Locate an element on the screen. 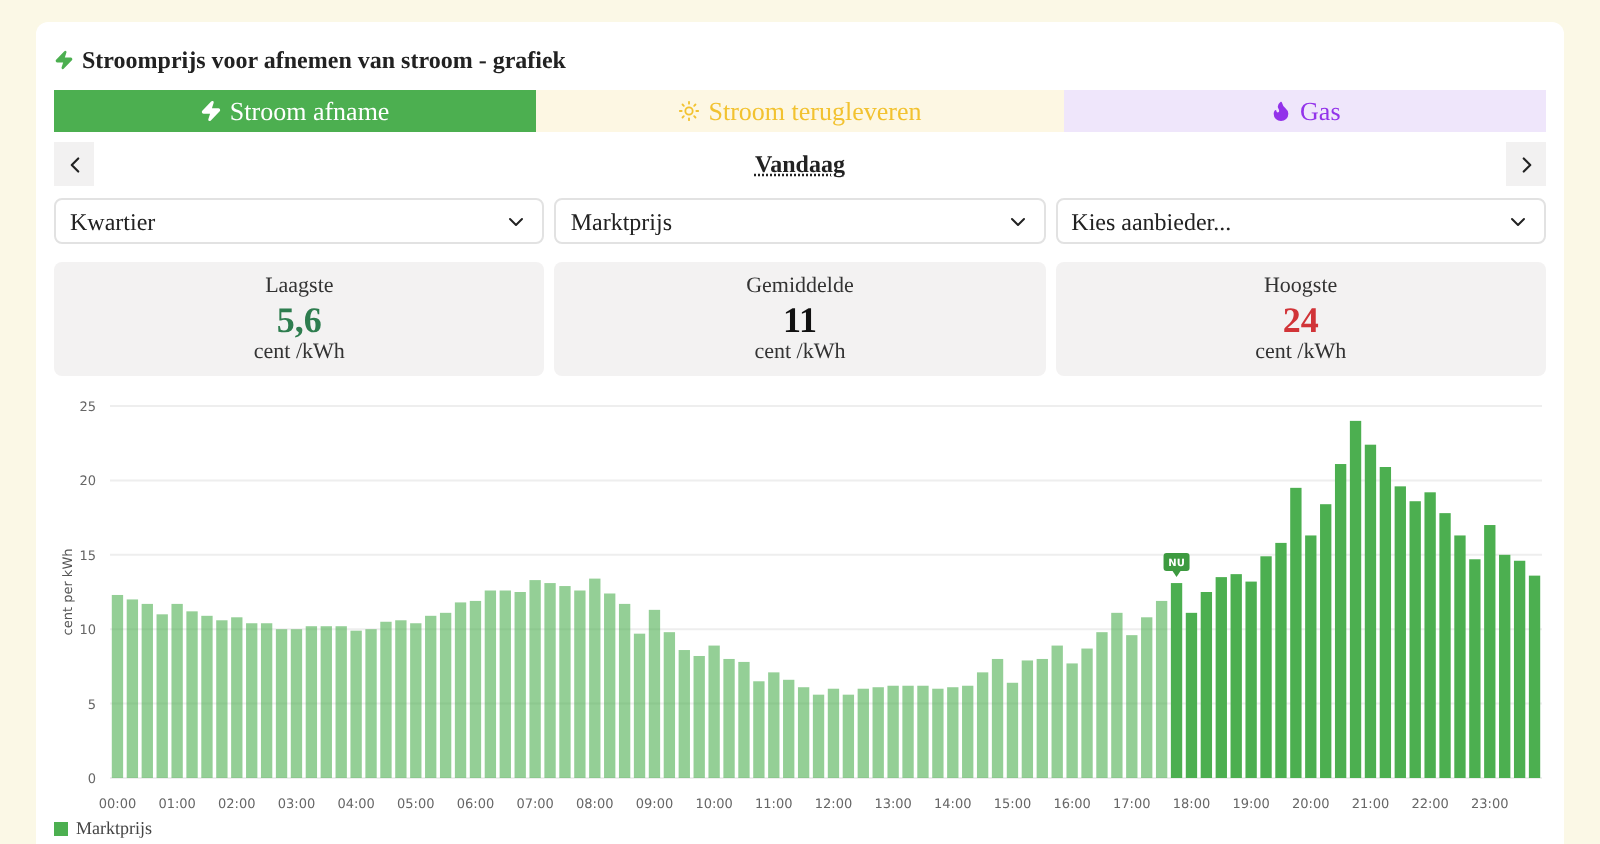  select-dropdown: Kwartier is located at coordinates (299, 221).